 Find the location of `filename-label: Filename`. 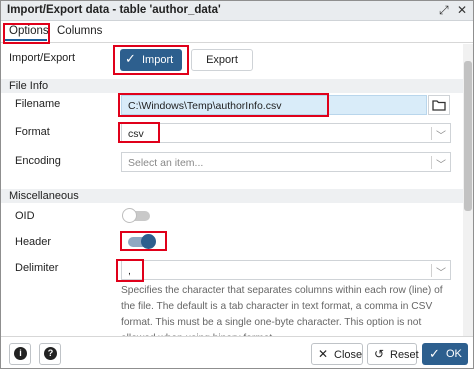

filename-label: Filename is located at coordinates (38, 104).